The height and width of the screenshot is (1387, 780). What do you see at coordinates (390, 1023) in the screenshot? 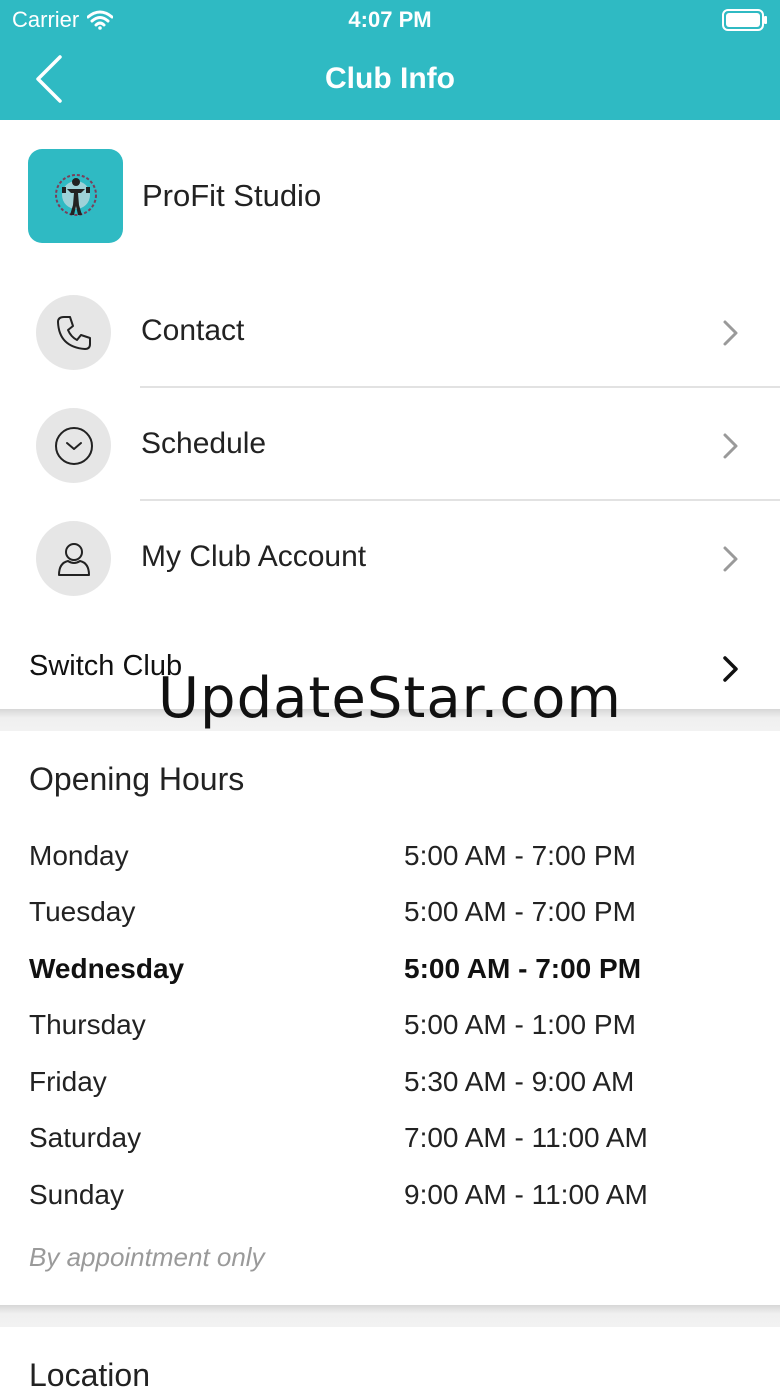
I see `hours-row: Thursday 5:00 AM - 1:00 PM` at bounding box center [390, 1023].